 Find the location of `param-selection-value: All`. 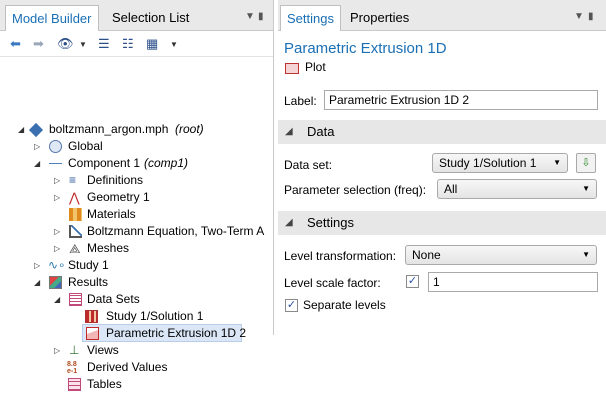

param-selection-value: All is located at coordinates (451, 189).